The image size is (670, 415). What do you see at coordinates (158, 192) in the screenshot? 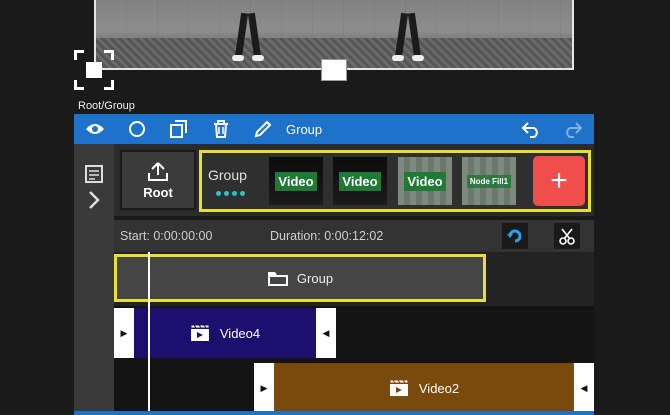
I see `root-label: Root` at bounding box center [158, 192].